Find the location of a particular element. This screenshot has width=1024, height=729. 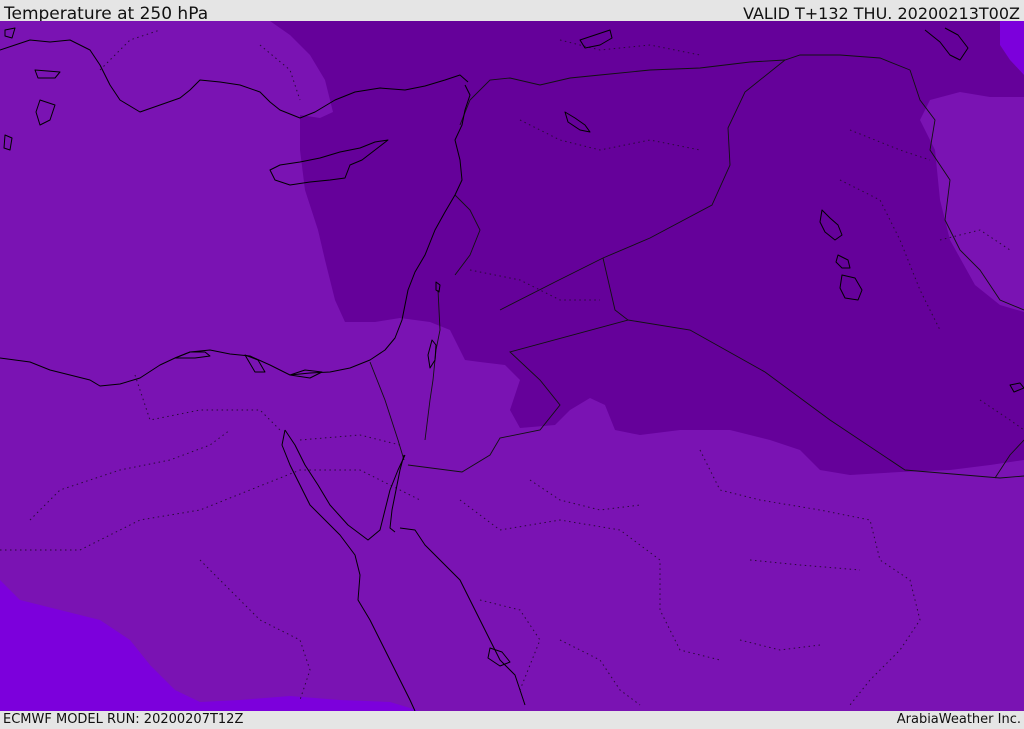

credit: ArabiaWeather Inc. is located at coordinates (958, 719).